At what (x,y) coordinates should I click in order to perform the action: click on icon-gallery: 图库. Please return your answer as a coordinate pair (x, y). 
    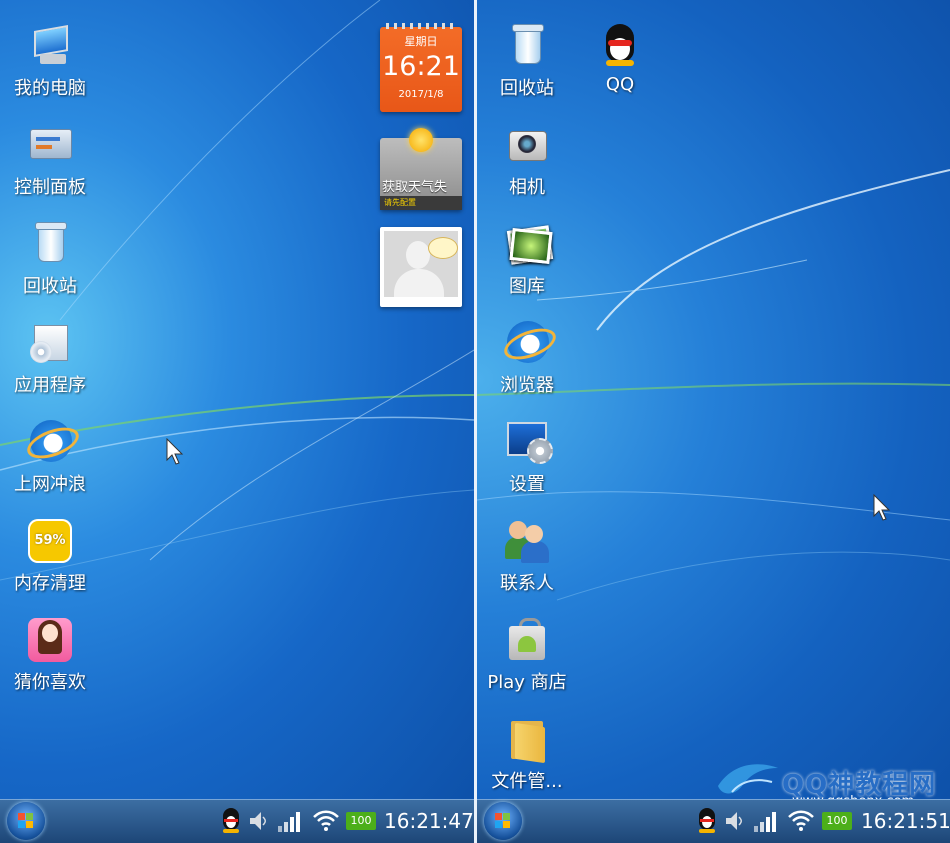
    Looking at the image, I should click on (527, 259).